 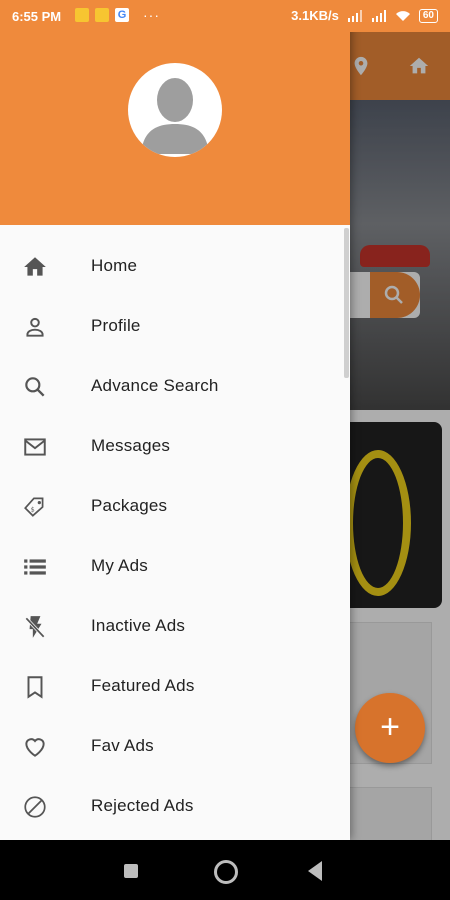 What do you see at coordinates (129, 505) in the screenshot?
I see `menu-item-label: Packages` at bounding box center [129, 505].